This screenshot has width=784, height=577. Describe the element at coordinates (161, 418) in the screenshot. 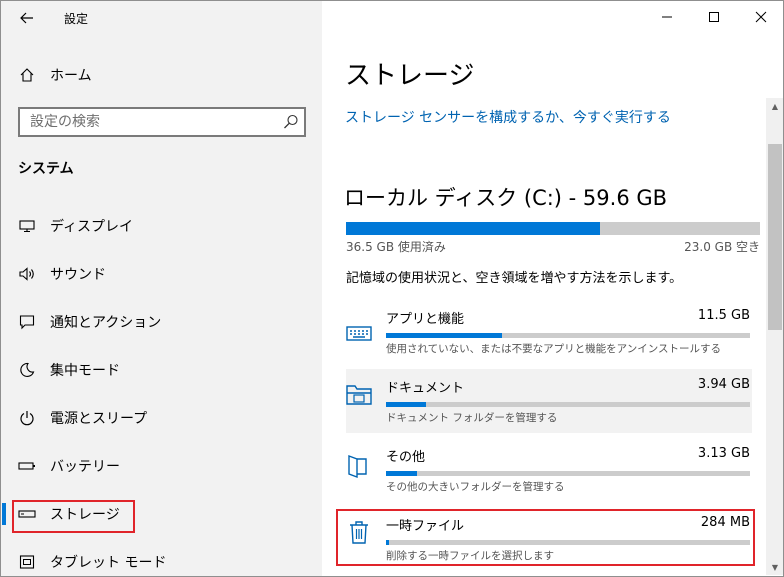

I see `sidebar-item-power: 電源とスリープ` at that location.